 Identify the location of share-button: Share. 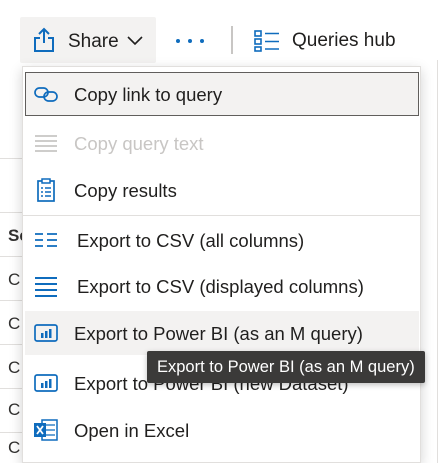
(88, 40).